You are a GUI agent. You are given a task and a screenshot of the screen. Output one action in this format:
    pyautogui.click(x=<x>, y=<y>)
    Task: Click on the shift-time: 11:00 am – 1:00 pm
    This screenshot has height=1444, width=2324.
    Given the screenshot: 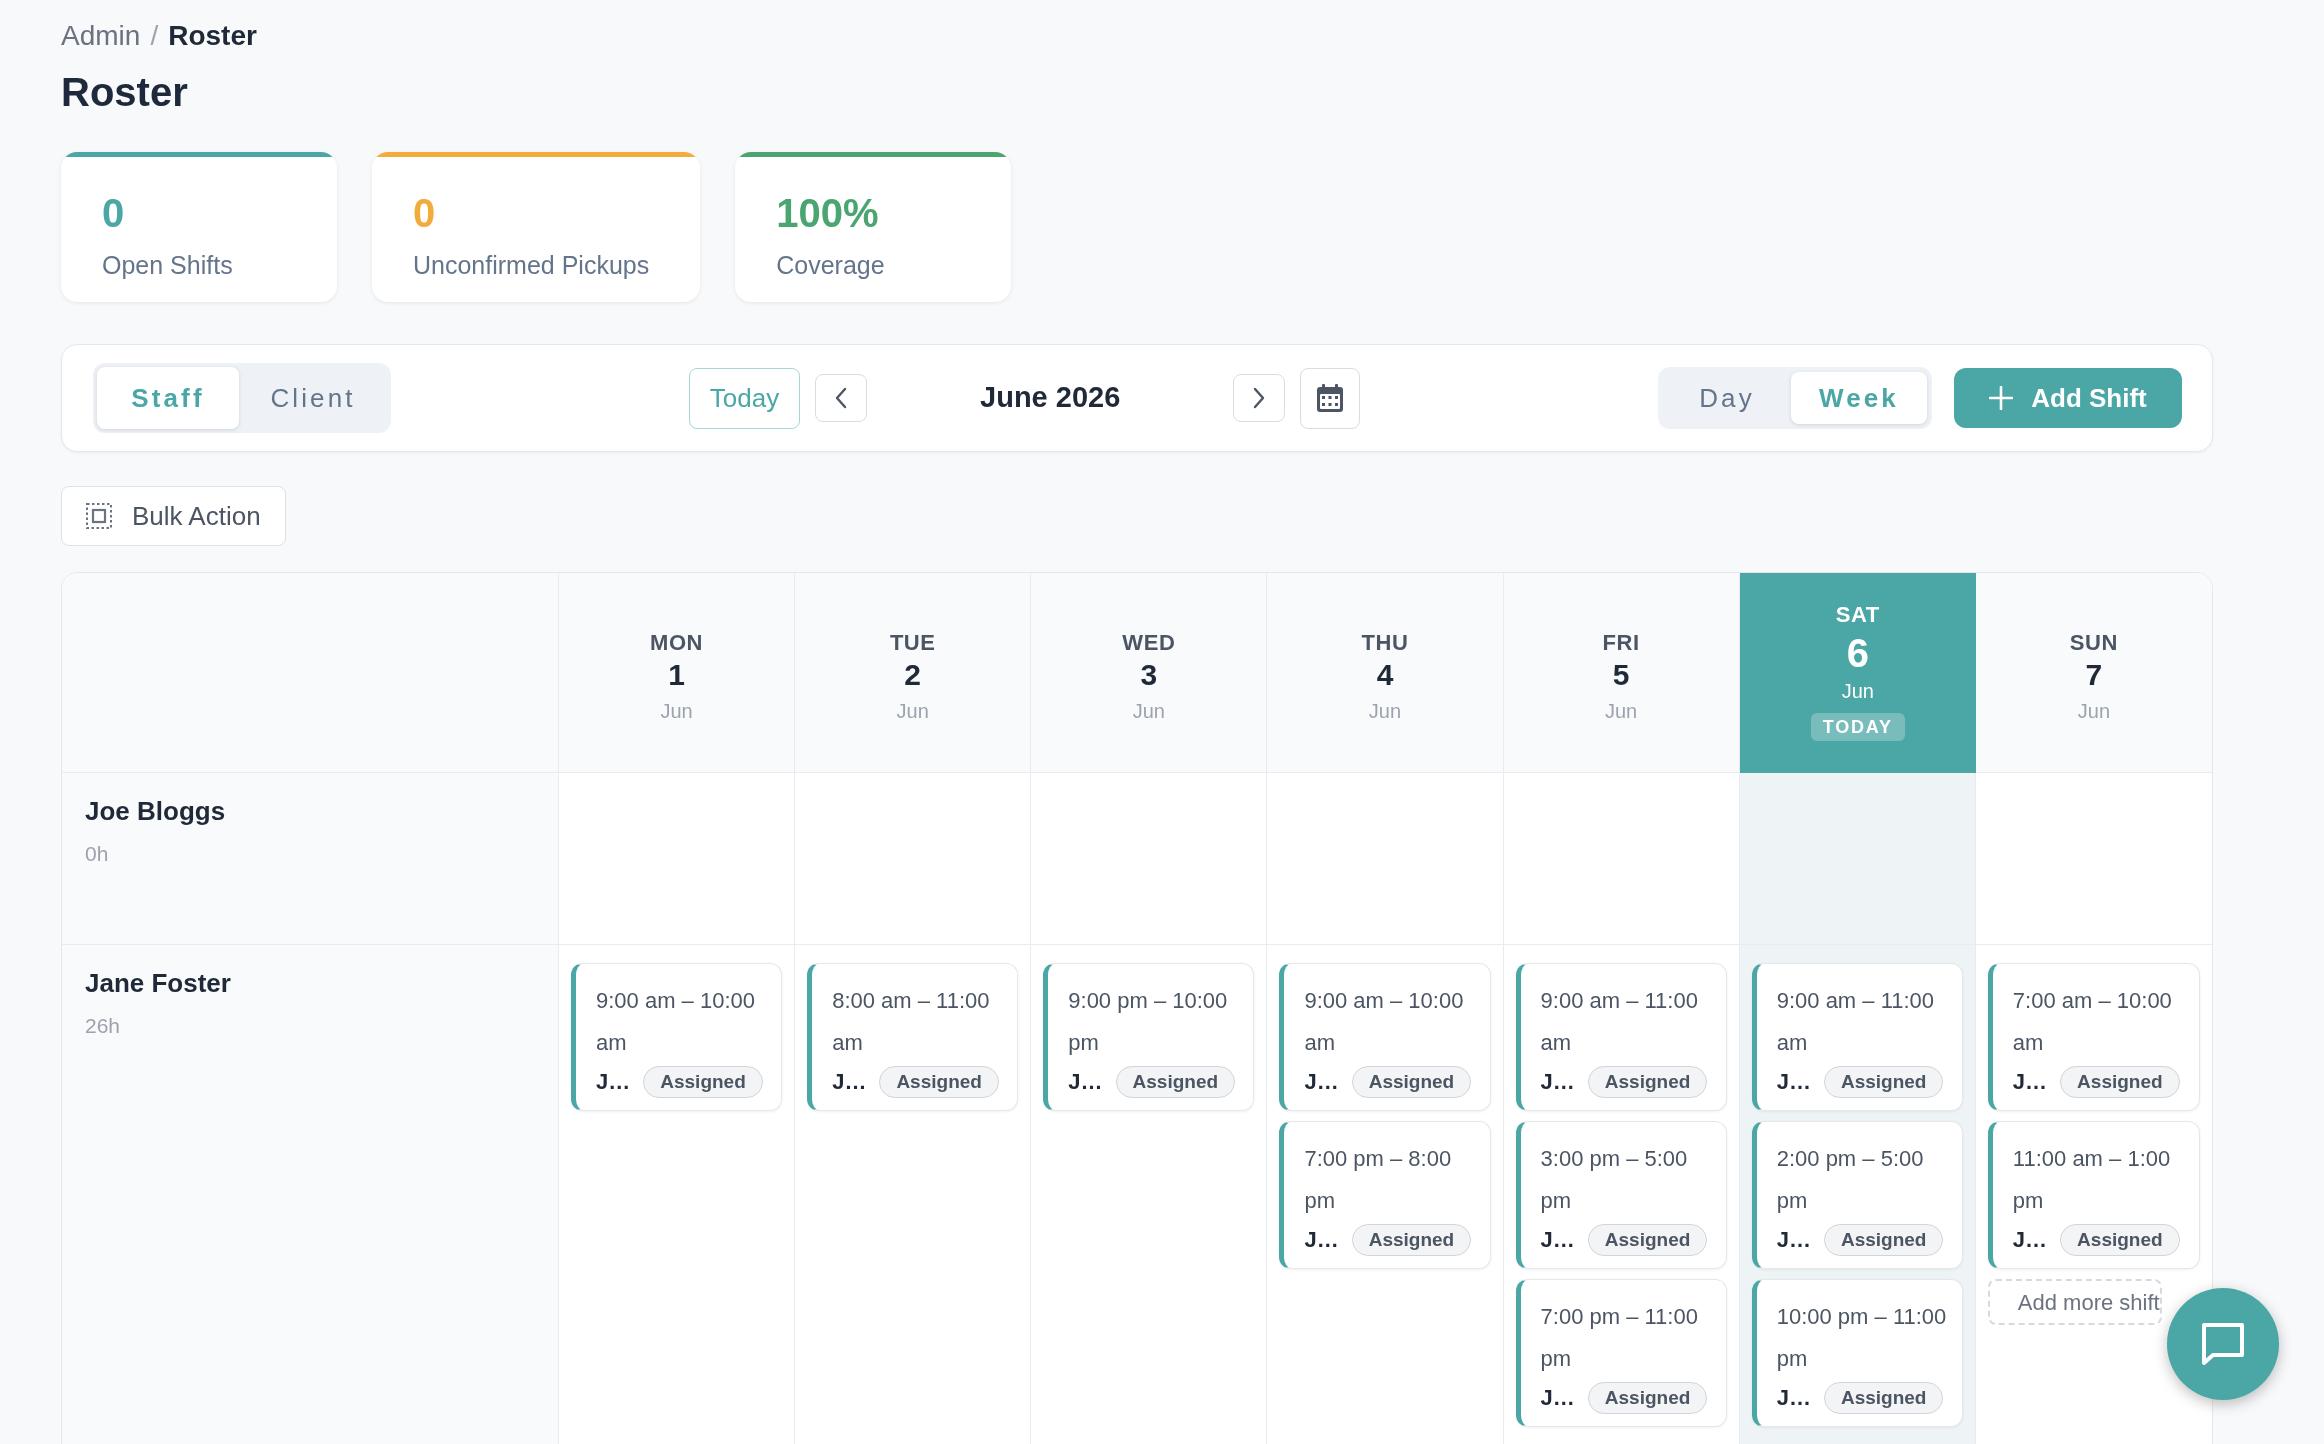 What is the action you would take?
    pyautogui.click(x=2092, y=1180)
    